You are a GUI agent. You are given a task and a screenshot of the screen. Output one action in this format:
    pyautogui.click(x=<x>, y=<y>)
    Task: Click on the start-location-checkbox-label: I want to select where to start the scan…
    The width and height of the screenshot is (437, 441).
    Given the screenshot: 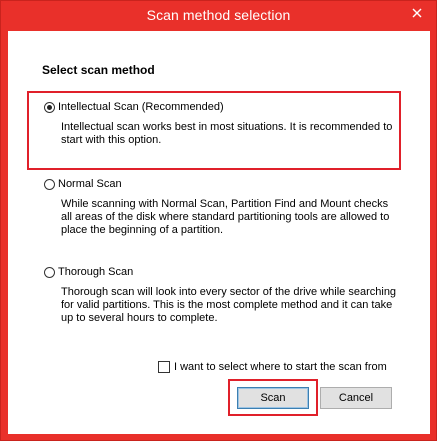 What is the action you would take?
    pyautogui.click(x=280, y=367)
    